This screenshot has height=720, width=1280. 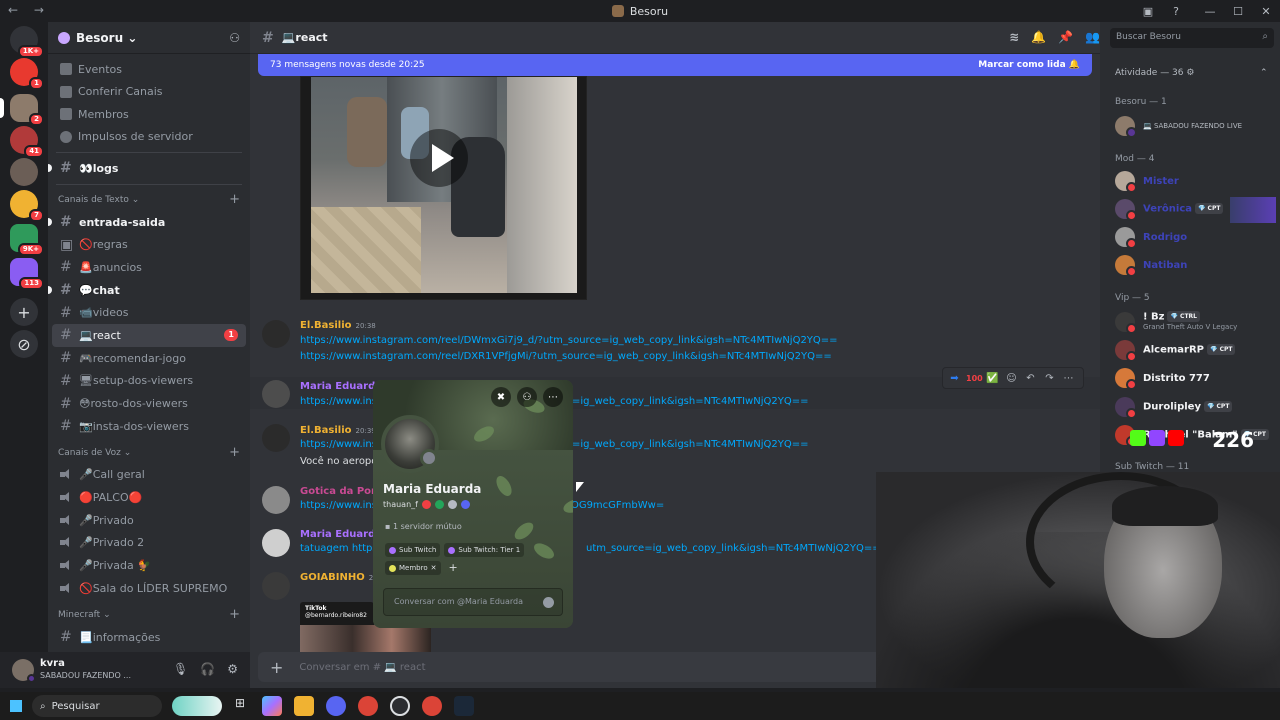 What do you see at coordinates (149, 615) in the screenshot?
I see `category-minecraft: Minecraft ⌄ +` at bounding box center [149, 615].